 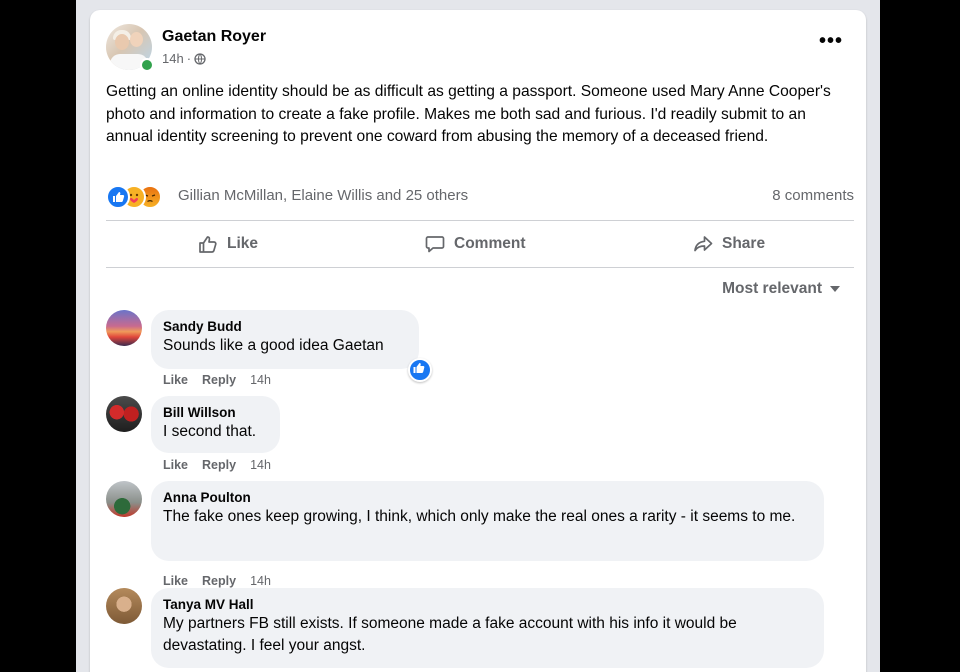 What do you see at coordinates (487, 497) in the screenshot?
I see `commenter-name: Anna Poulton` at bounding box center [487, 497].